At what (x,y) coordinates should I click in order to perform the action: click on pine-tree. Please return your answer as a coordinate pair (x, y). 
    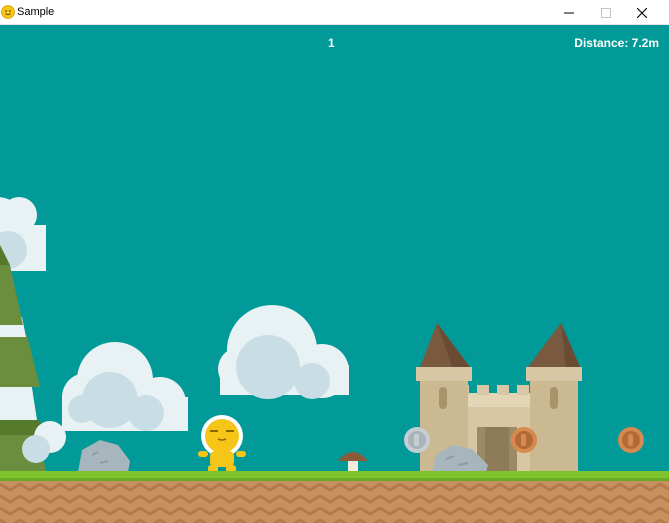
    Looking at the image, I should click on (33, 359).